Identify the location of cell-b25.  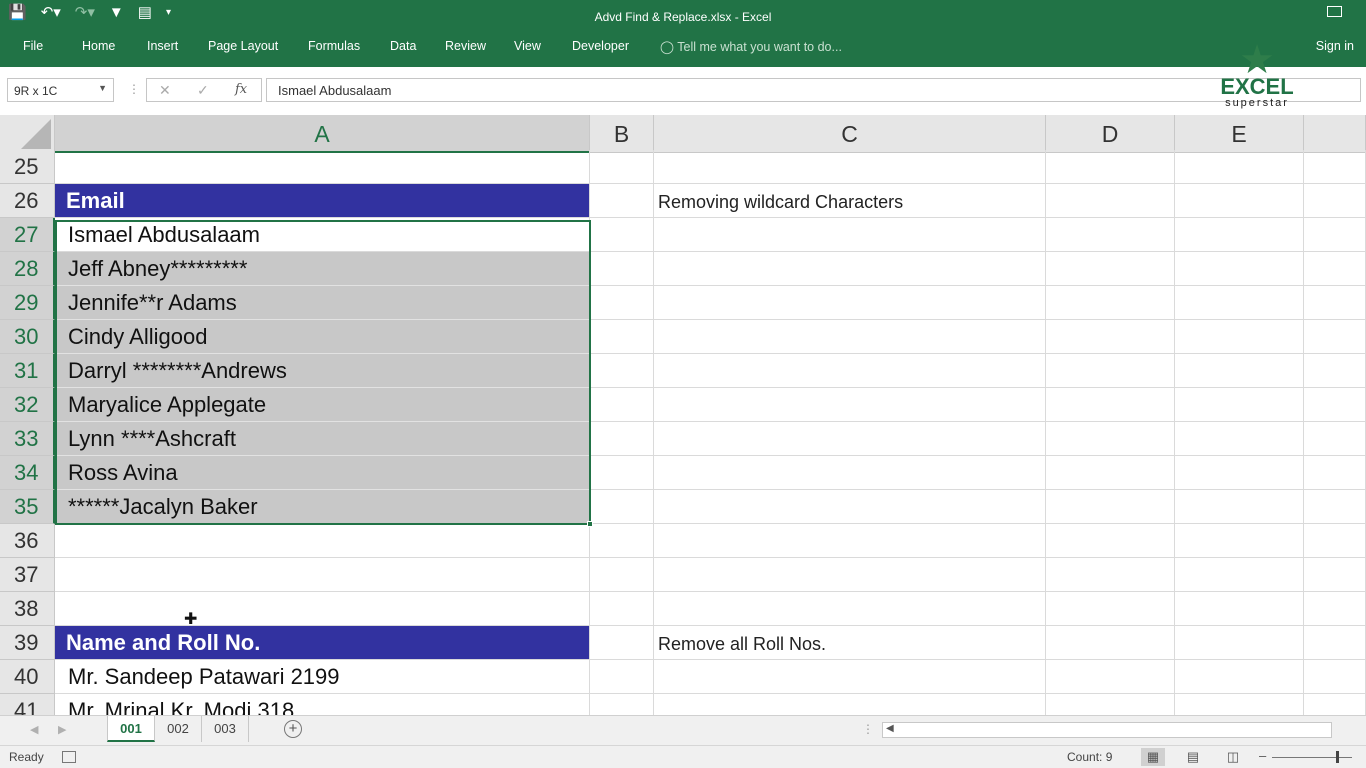
(622, 167).